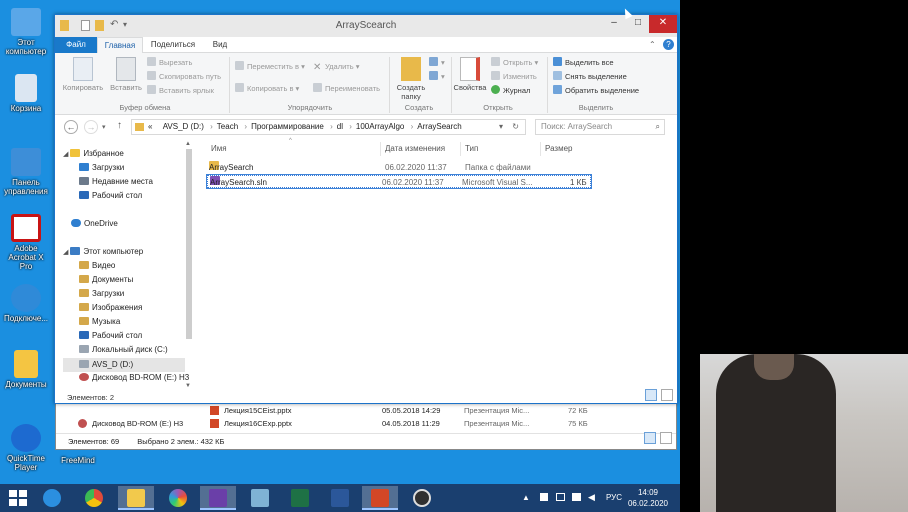 The width and height of the screenshot is (908, 512). Describe the element at coordinates (614, 497) in the screenshot. I see `language-indicator: РУС` at that location.